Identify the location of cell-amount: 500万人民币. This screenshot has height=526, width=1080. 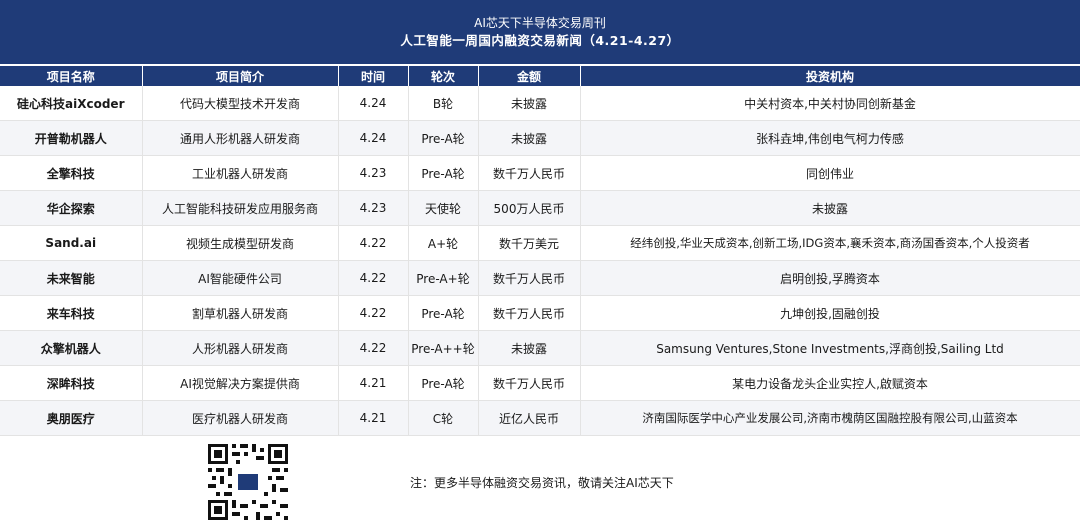
(529, 208).